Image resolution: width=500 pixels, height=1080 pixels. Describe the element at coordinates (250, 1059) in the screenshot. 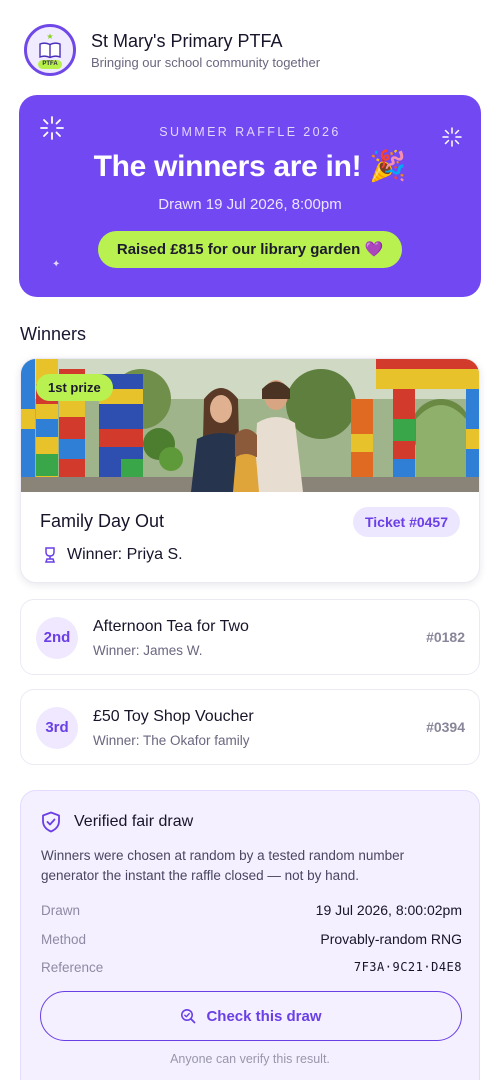

I see `verify-footnote: Anyone can verify this result.` at that location.